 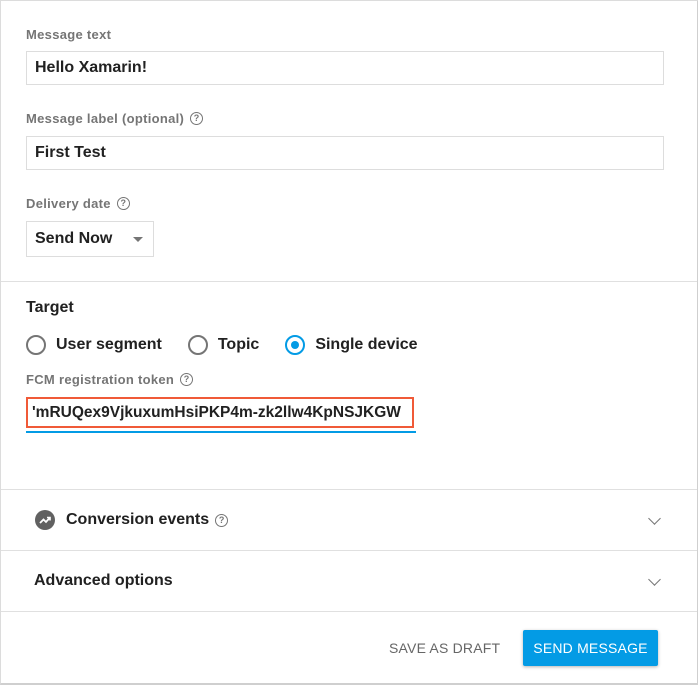 What do you see at coordinates (138, 239) in the screenshot?
I see `dropdown-arrow-icon` at bounding box center [138, 239].